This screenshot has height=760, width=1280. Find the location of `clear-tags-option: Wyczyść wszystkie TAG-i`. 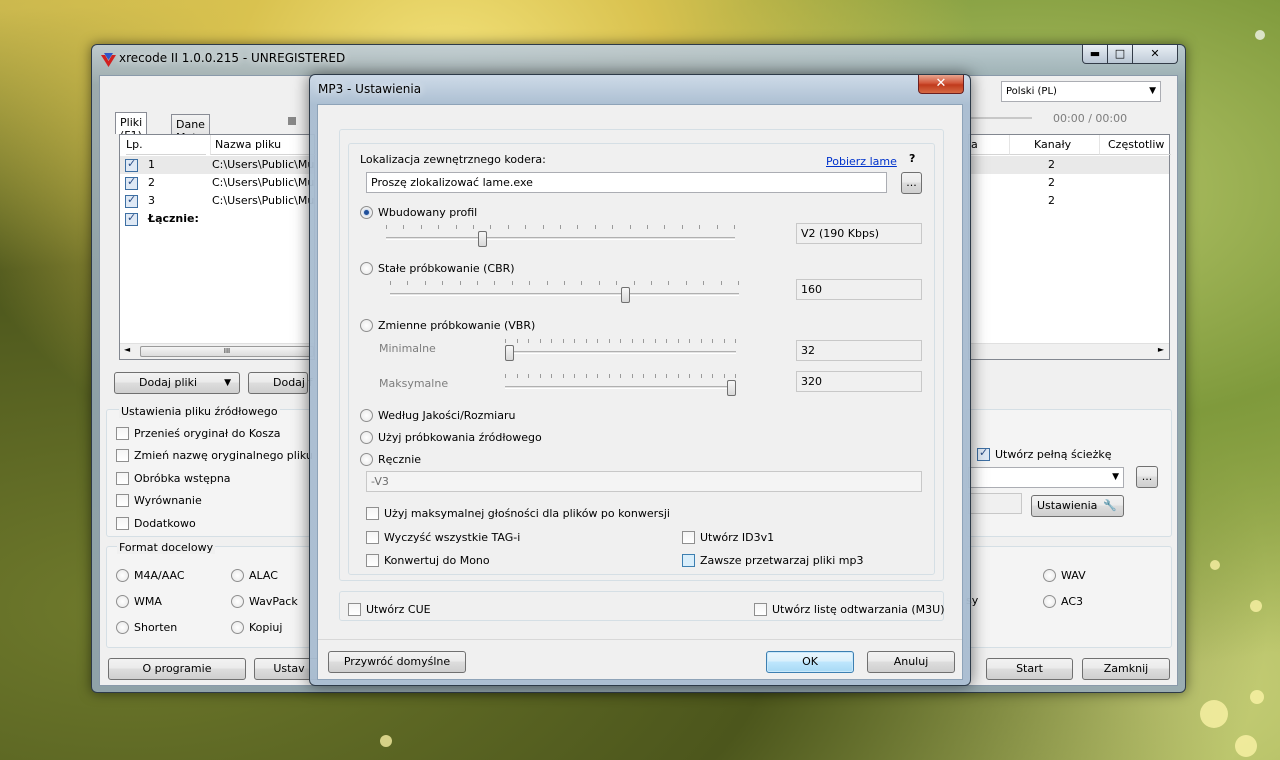

clear-tags-option: Wyczyść wszystkie TAG-i is located at coordinates (443, 537).